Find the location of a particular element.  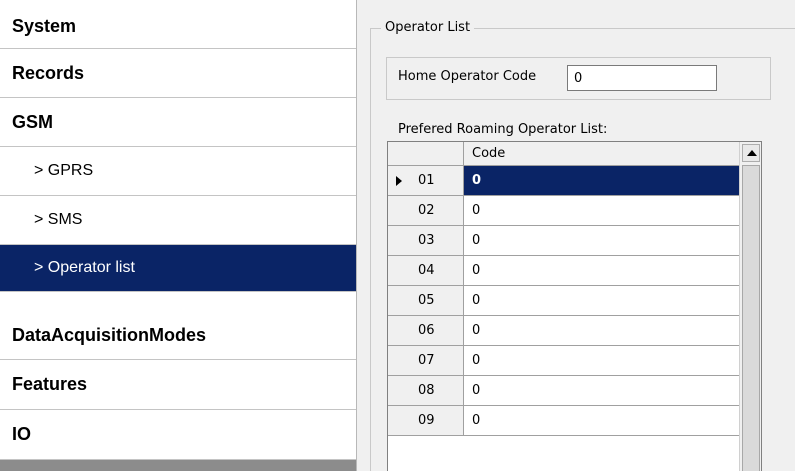

row-header: 07 is located at coordinates (426, 360).